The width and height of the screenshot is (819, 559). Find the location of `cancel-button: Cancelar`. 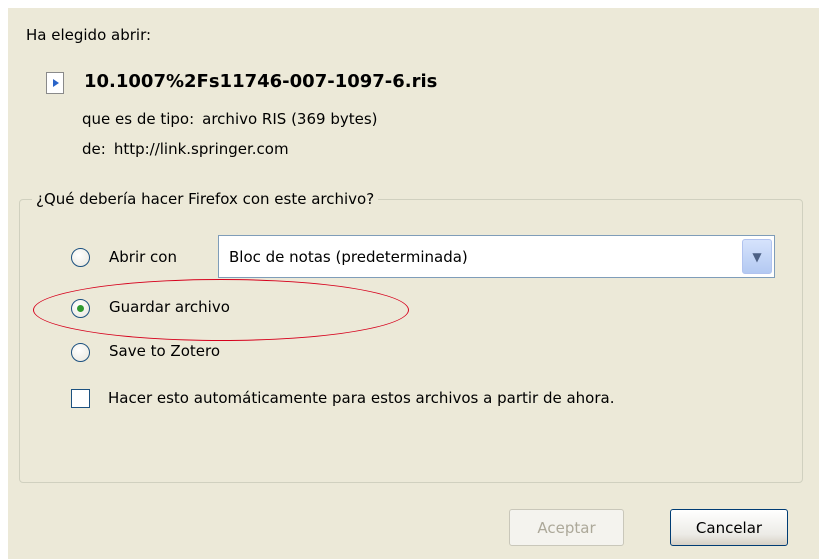

cancel-button: Cancelar is located at coordinates (729, 527).